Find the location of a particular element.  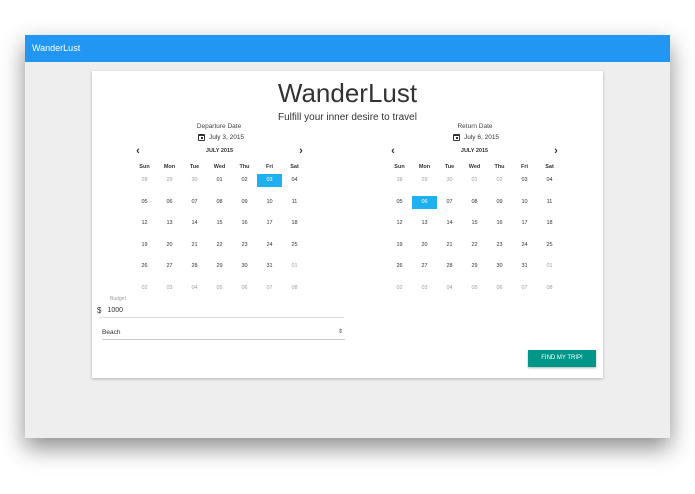

departure-date-value: July 3, 2015 is located at coordinates (221, 137).